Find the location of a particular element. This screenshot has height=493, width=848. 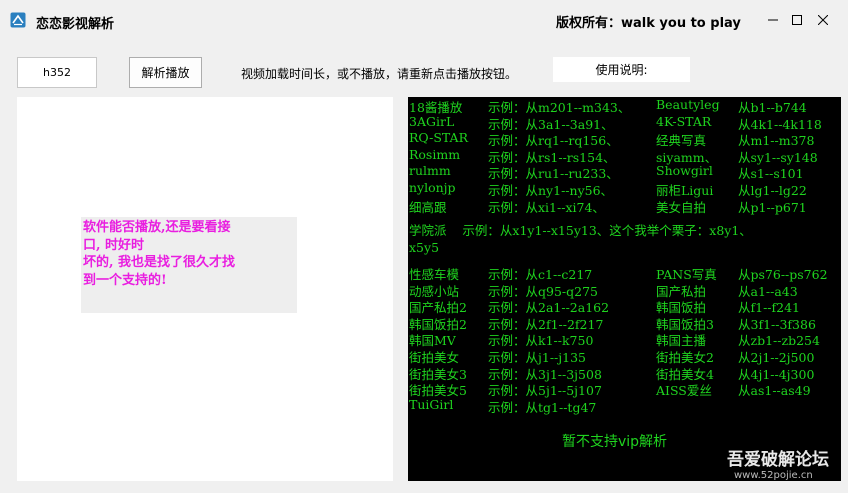

minimize-icon is located at coordinates (773, 20).